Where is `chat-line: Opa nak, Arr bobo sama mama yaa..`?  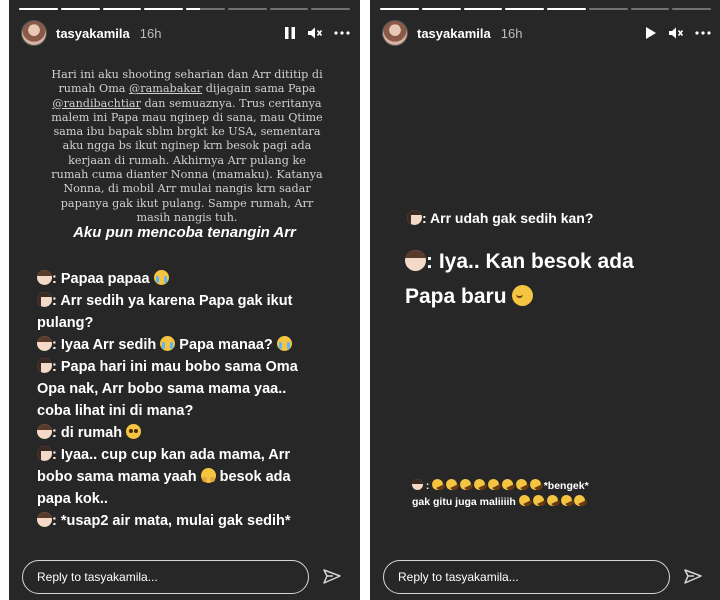
chat-line: Opa nak, Arr bobo sama mama yaa.. is located at coordinates (162, 389).